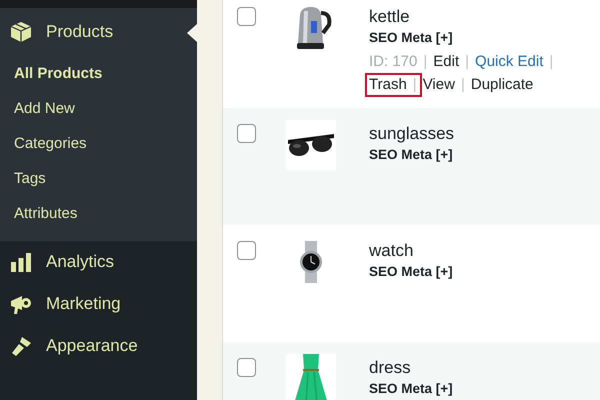  What do you see at coordinates (92, 346) in the screenshot?
I see `menu-label: Appearance` at bounding box center [92, 346].